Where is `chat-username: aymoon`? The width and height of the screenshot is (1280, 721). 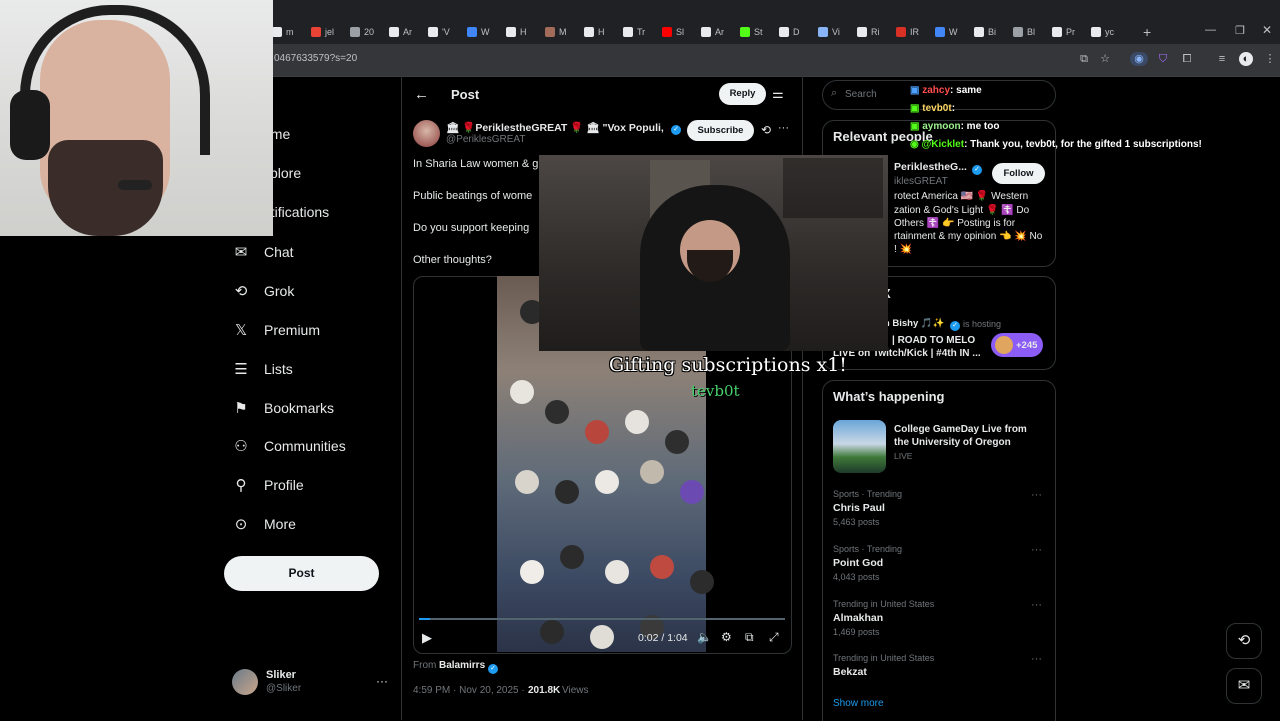
chat-username: aymoon is located at coordinates (941, 126).